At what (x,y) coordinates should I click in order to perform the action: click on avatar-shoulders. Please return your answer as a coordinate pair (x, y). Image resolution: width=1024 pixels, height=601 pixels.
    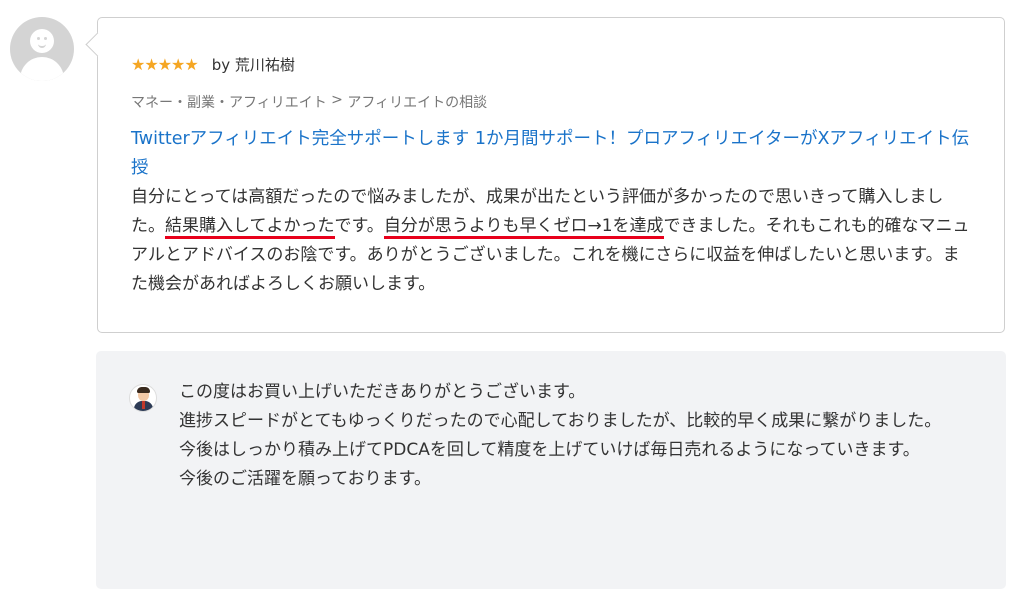
    Looking at the image, I should click on (42, 69).